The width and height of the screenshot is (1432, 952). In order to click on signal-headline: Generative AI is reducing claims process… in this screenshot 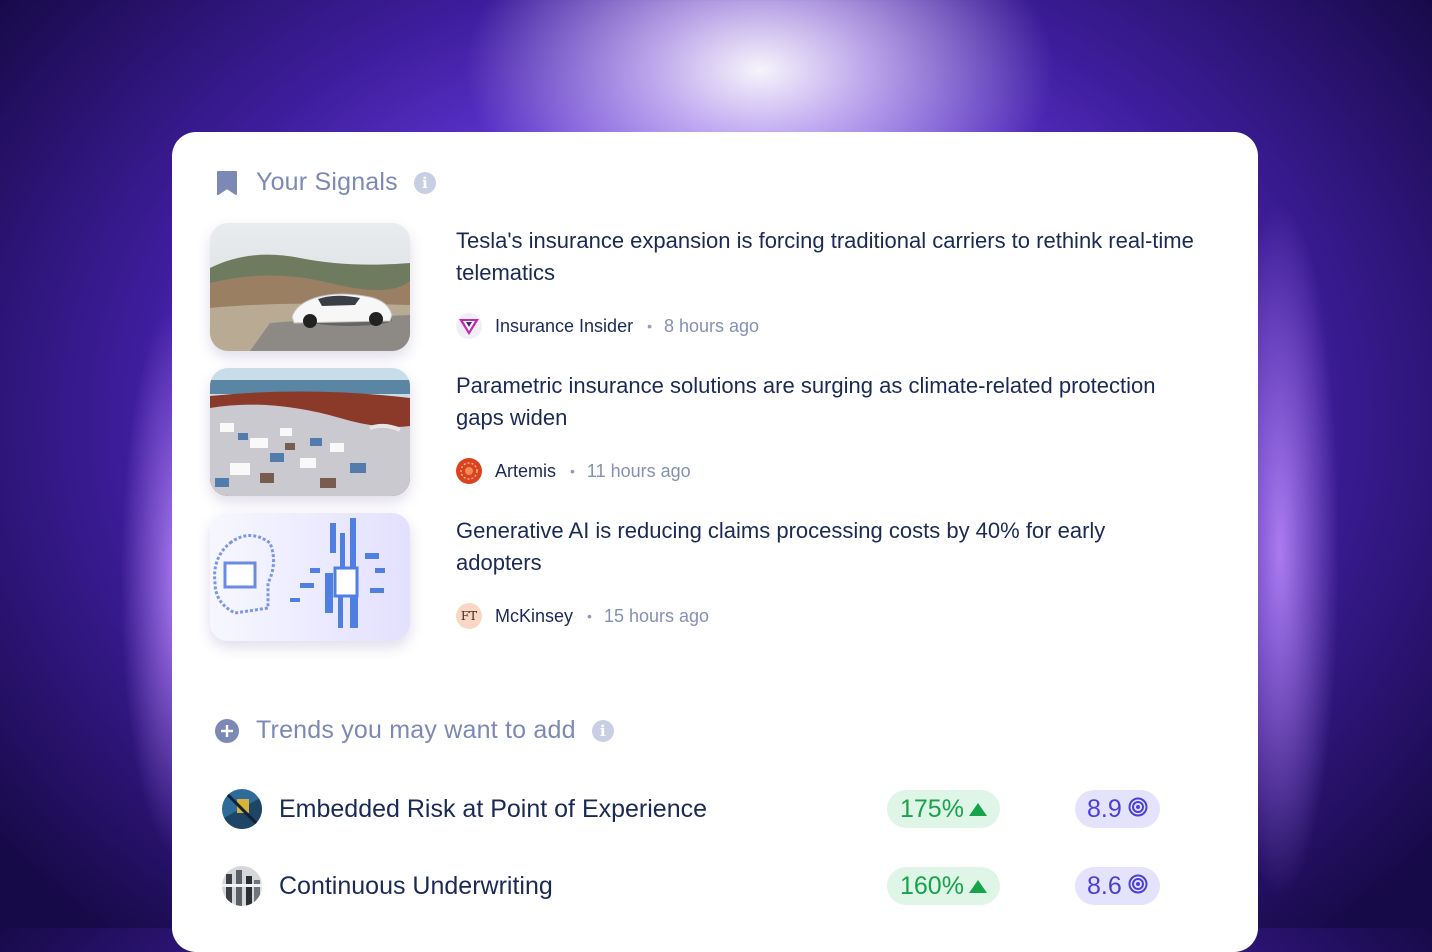, I will do `click(826, 547)`.